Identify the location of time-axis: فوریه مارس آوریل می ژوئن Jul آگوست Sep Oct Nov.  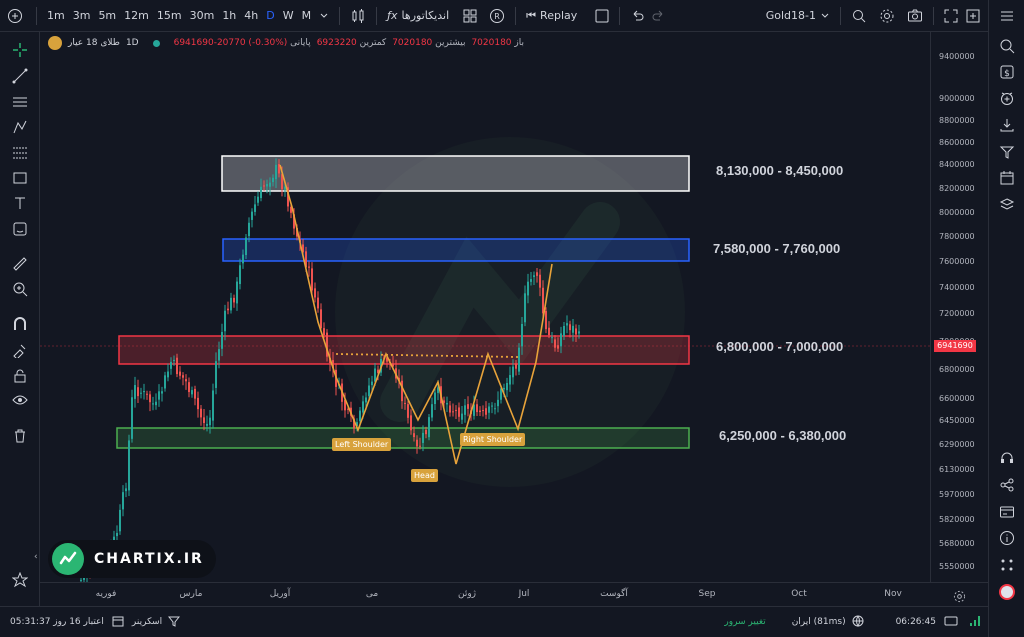
(514, 594).